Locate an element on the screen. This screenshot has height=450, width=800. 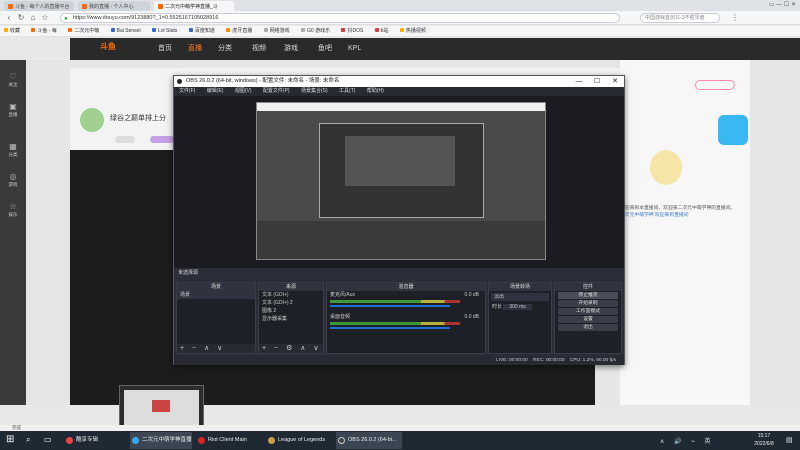
menu-profile: 配置文件(P) is located at coordinates (276, 91).